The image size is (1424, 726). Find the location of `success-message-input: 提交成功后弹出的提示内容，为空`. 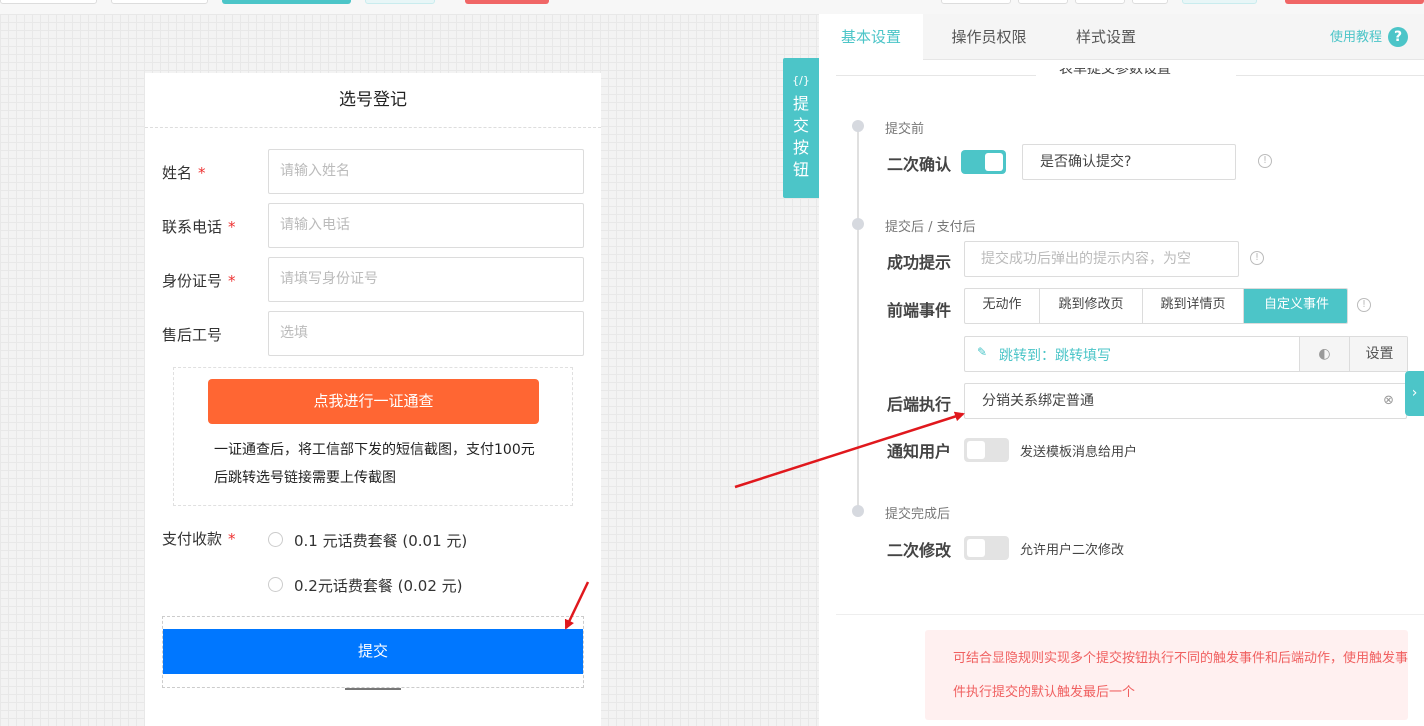

success-message-input: 提交成功后弹出的提示内容，为空 is located at coordinates (1101, 259).